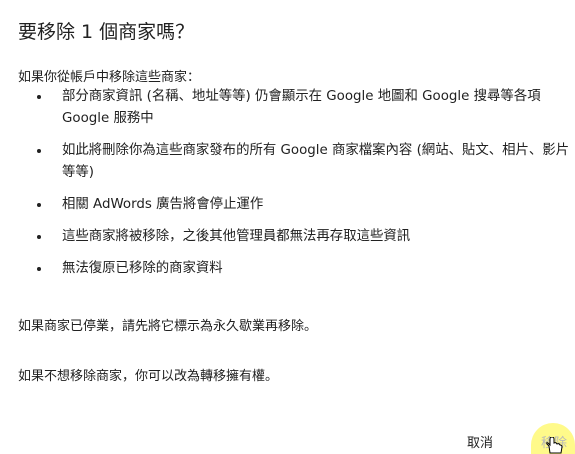  I want to click on cancel-button: 取消, so click(480, 441).